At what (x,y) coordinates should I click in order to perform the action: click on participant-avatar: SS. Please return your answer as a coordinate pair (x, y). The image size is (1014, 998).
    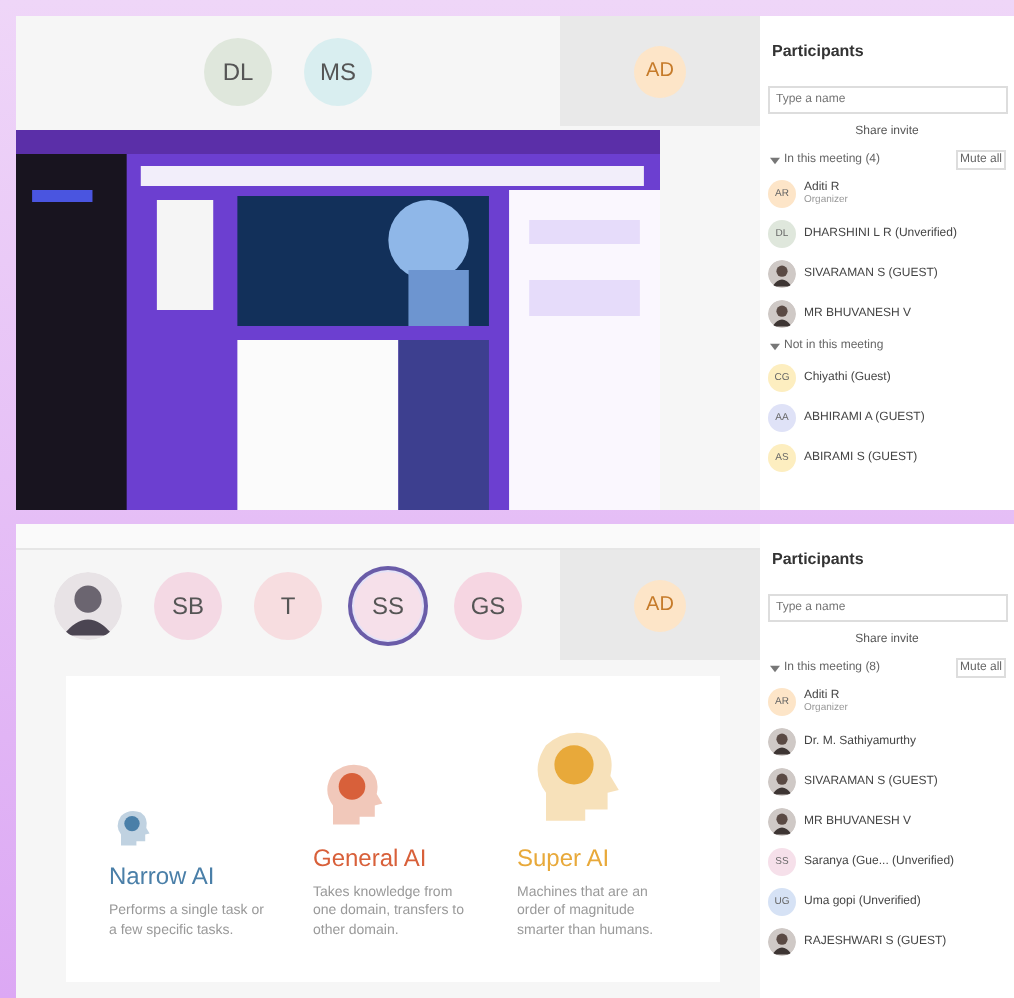
    Looking at the image, I should click on (388, 605).